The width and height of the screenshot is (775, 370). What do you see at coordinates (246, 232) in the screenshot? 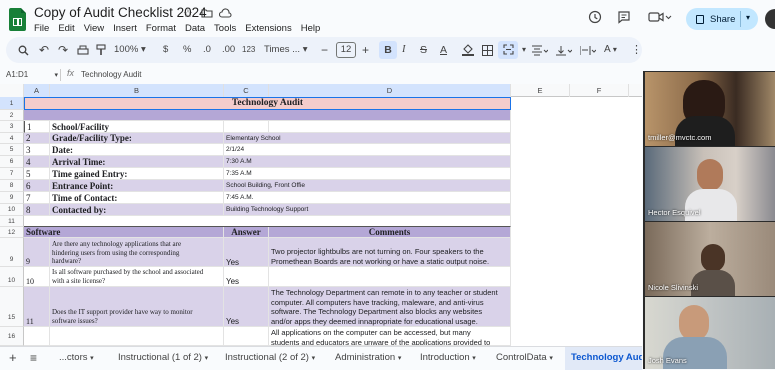
I see `answer-header-cell: Answer` at bounding box center [246, 232].